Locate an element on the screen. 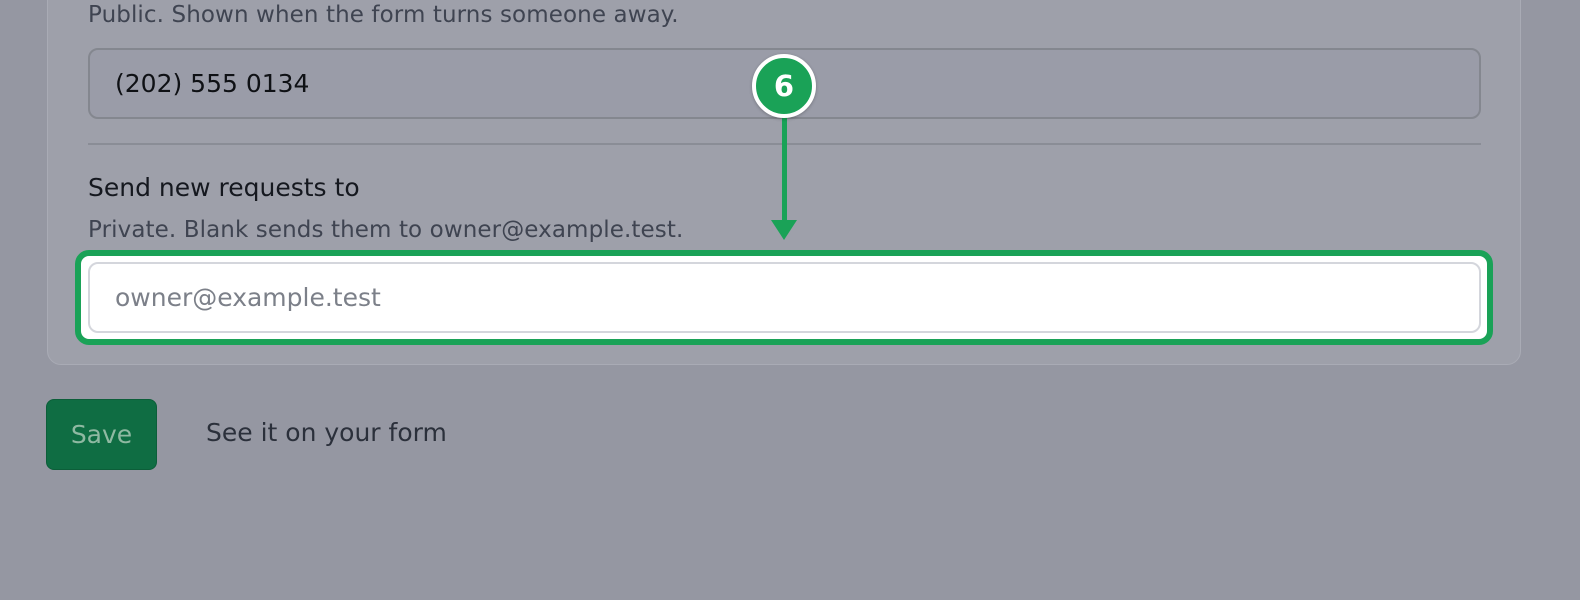 Image resolution: width=1580 pixels, height=600 pixels. see-on-form-link: See it on your form is located at coordinates (326, 432).